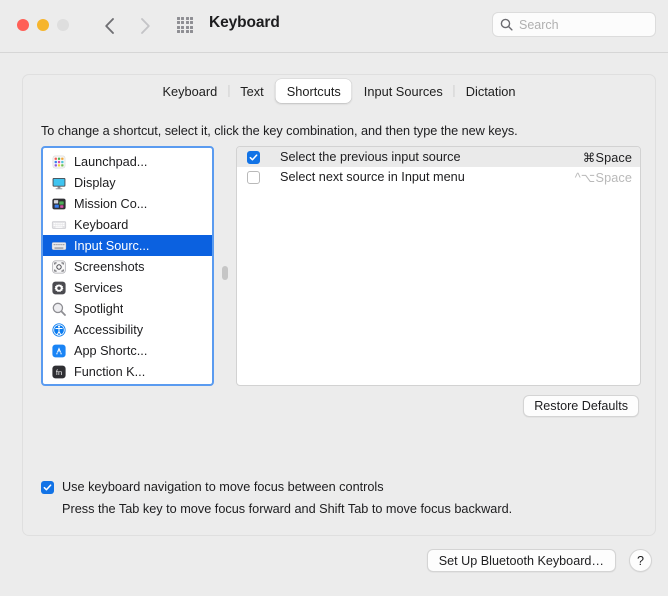 The width and height of the screenshot is (668, 596). I want to click on sidebar-item-screenshots: Screenshots, so click(127, 266).